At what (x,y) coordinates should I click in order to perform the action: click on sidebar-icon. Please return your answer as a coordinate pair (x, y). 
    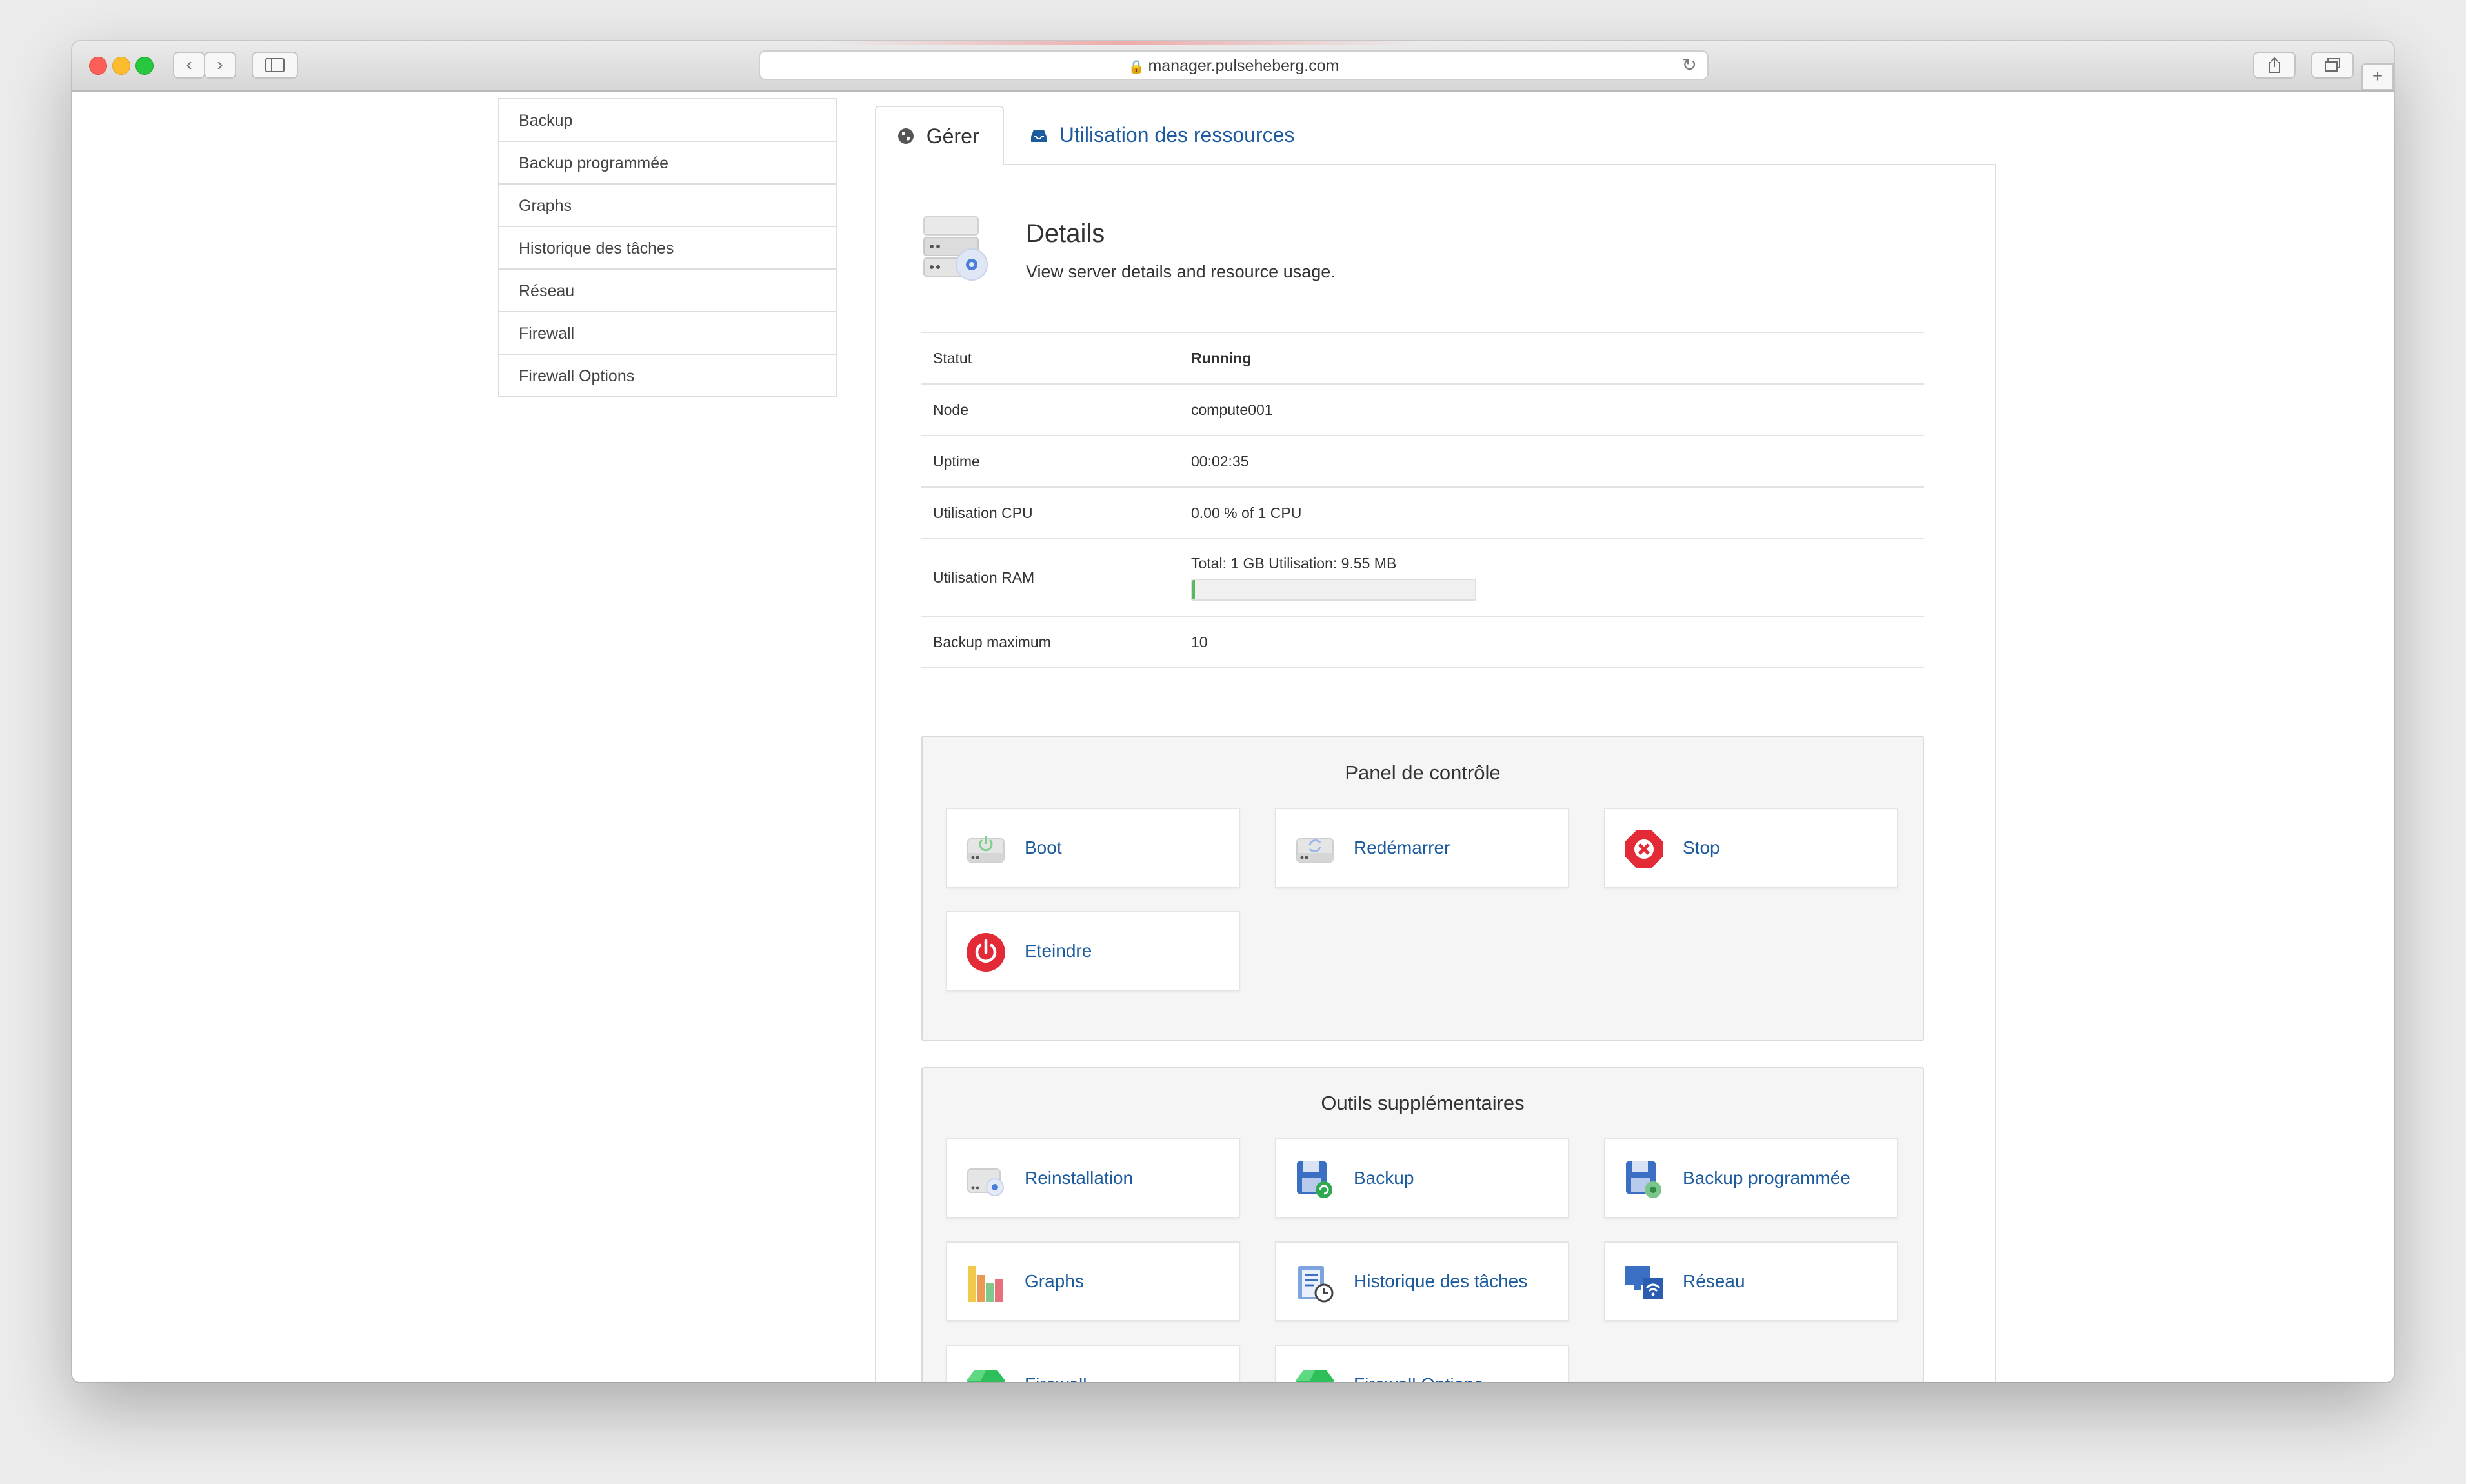
    Looking at the image, I should click on (275, 65).